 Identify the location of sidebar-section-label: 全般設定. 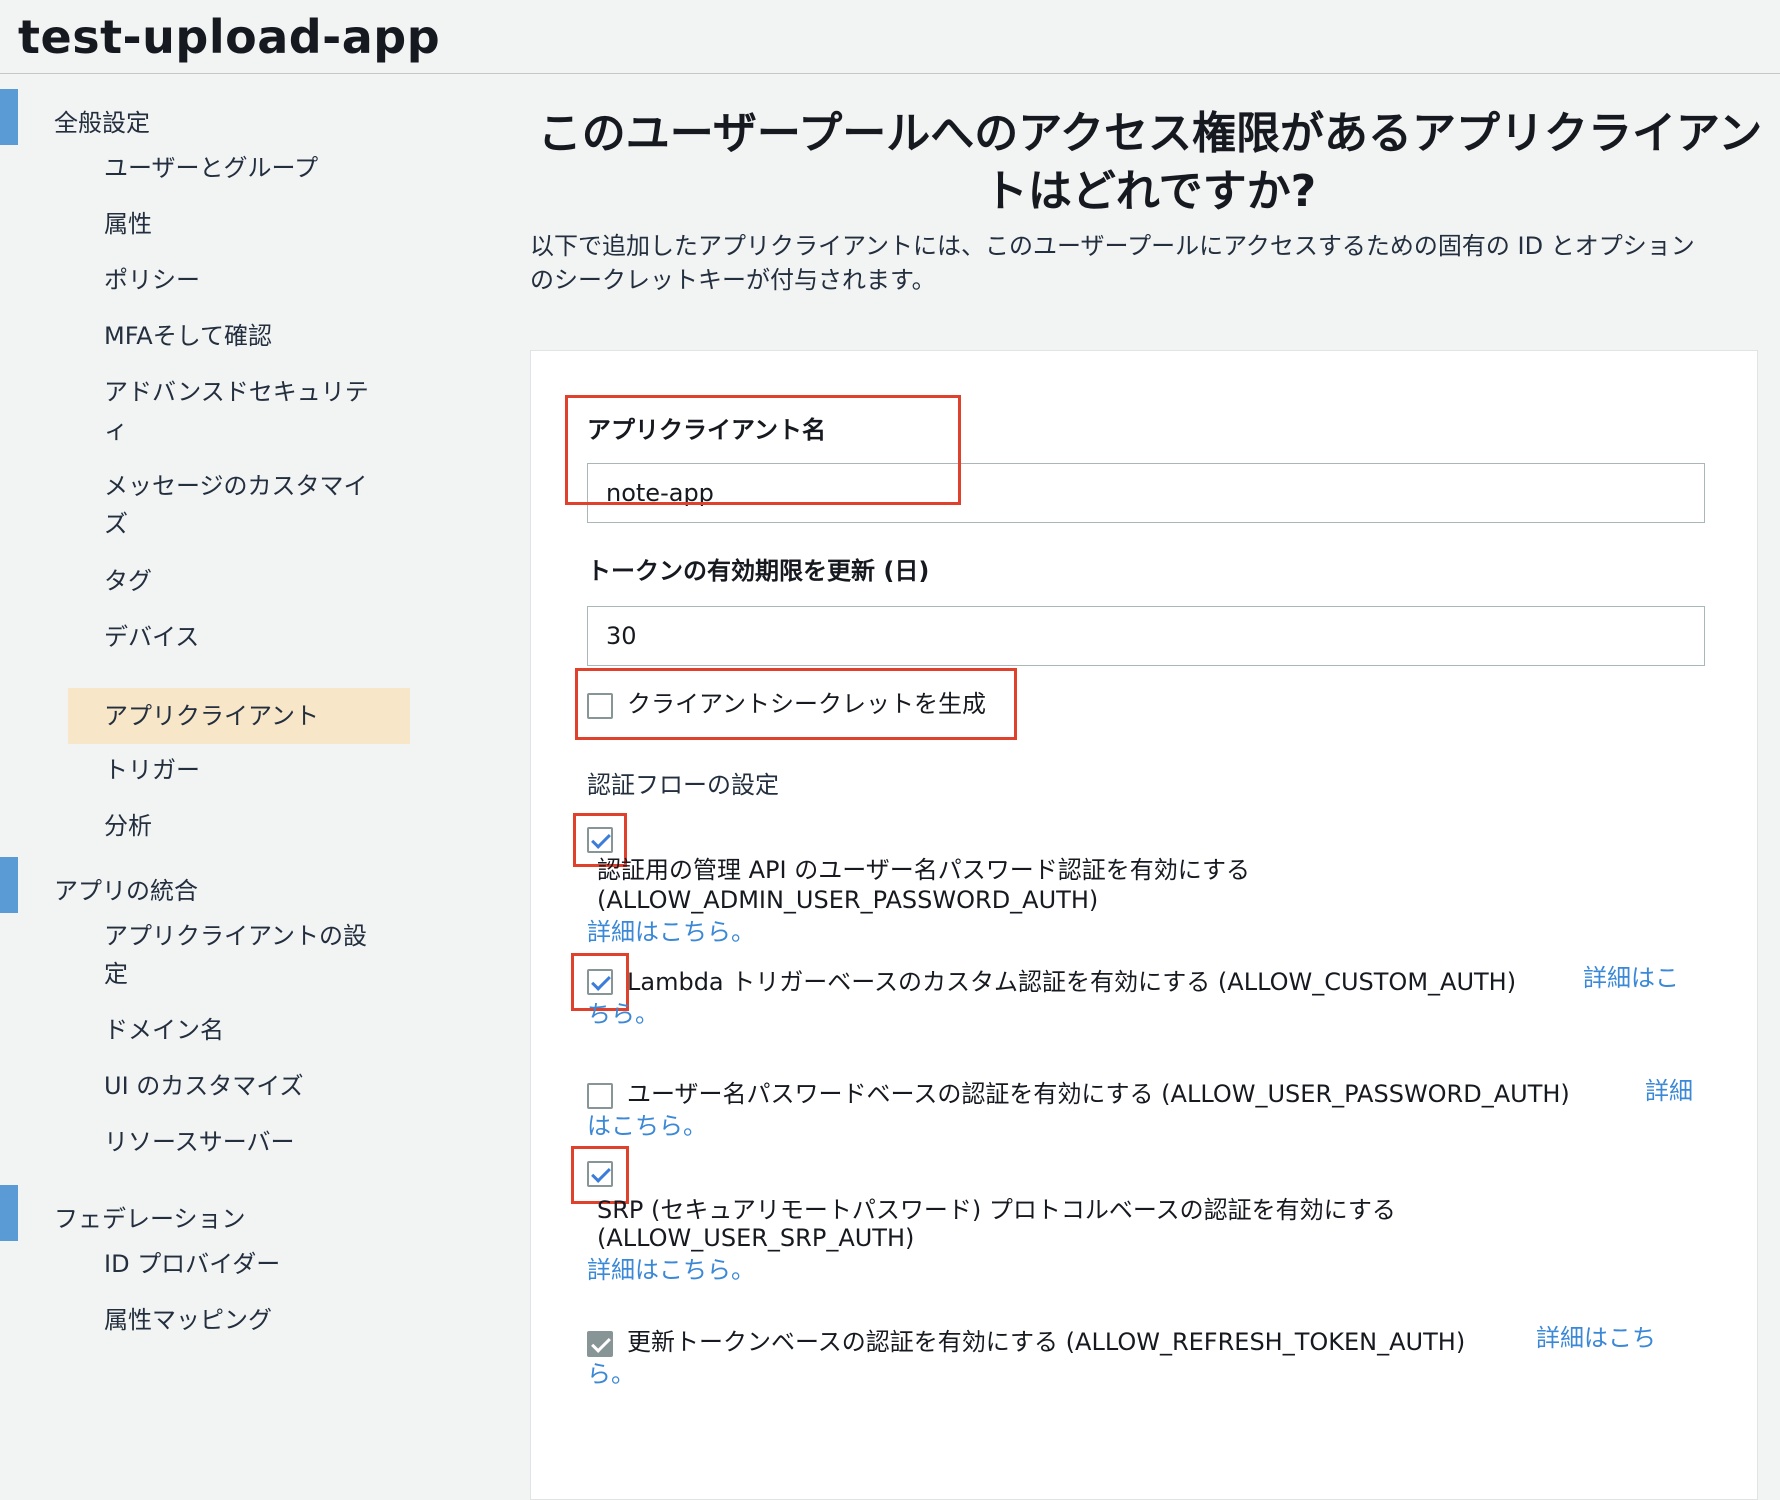
(102, 123).